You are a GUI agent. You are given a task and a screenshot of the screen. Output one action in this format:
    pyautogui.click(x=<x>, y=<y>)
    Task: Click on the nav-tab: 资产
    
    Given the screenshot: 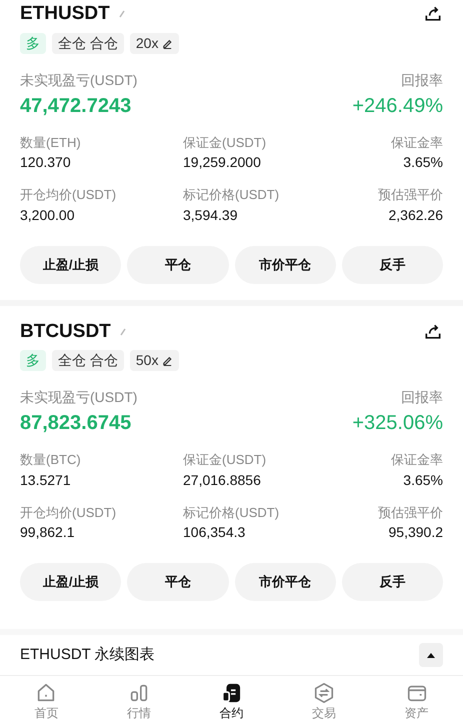 What is the action you would take?
    pyautogui.click(x=416, y=701)
    